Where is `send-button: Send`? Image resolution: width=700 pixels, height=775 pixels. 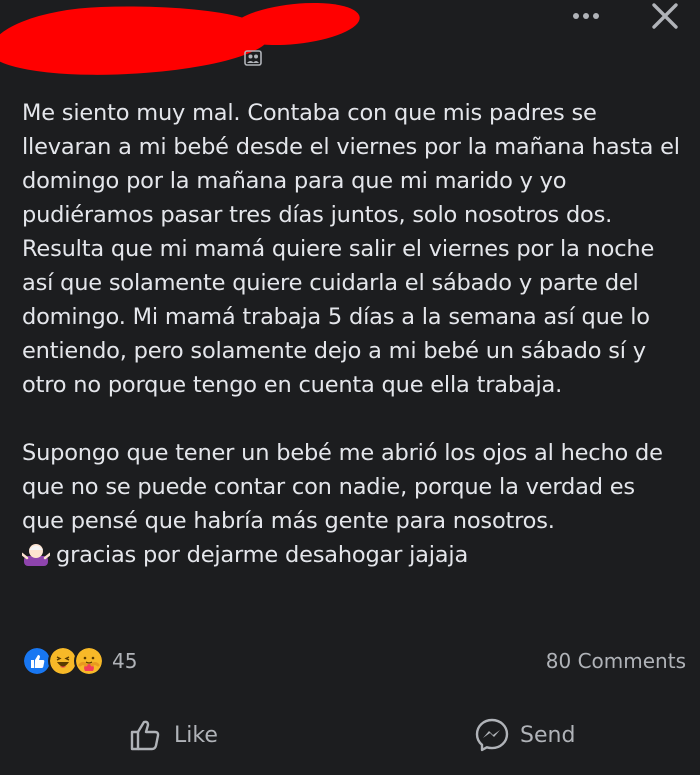
send-button: Send is located at coordinates (524, 735).